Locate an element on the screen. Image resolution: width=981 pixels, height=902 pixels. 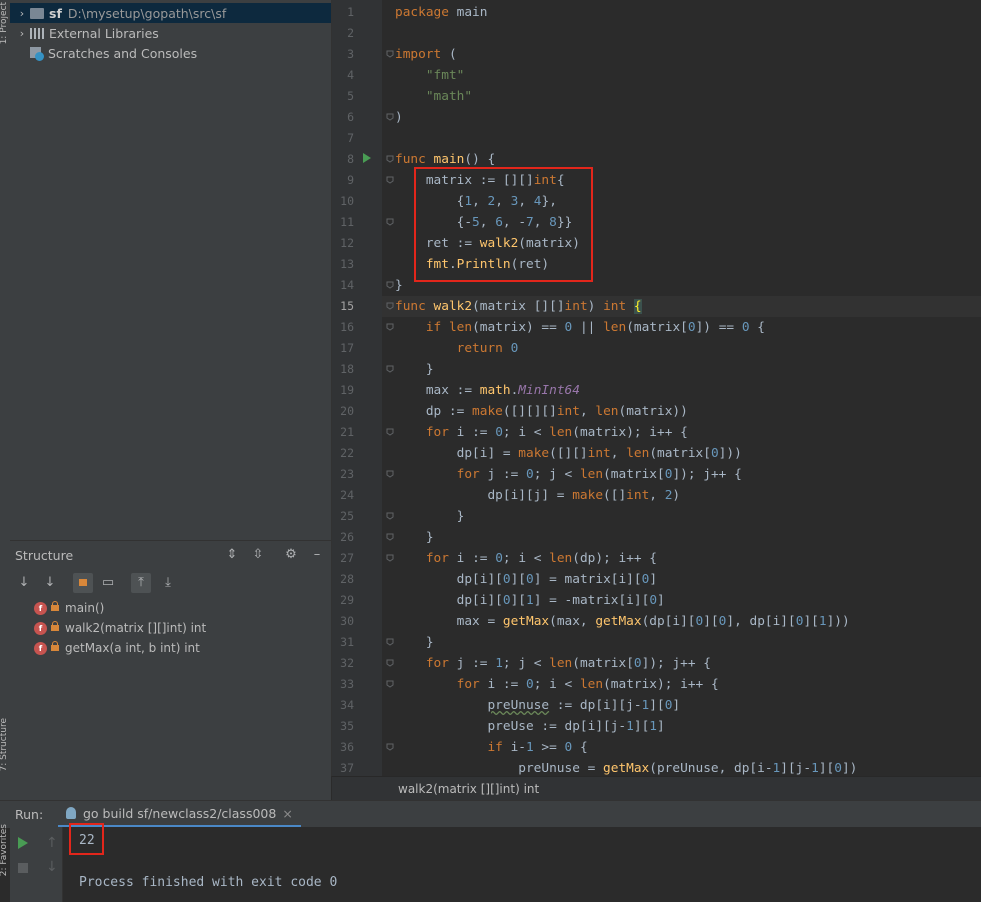
line-number: 21 is located at coordinates (347, 432).